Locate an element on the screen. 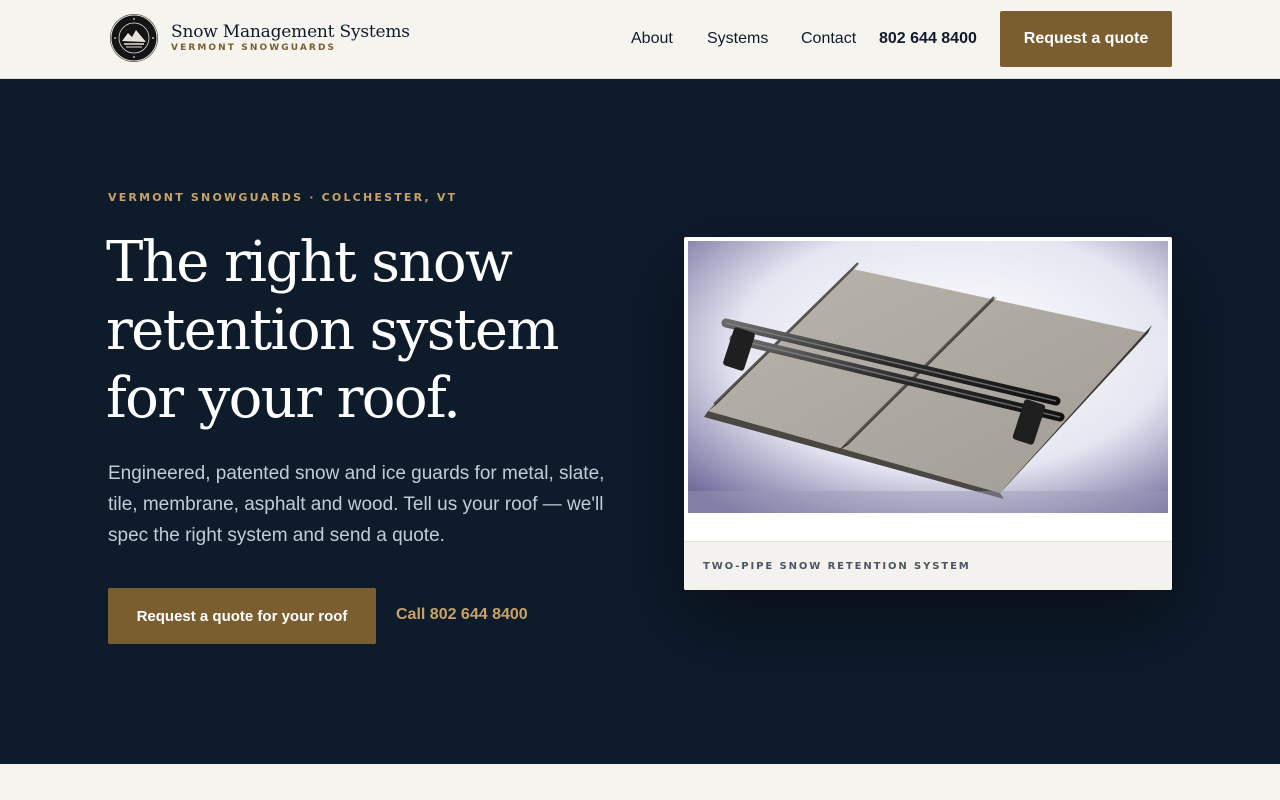 Image resolution: width=1280 pixels, height=800 pixels. nav-systems: Systems is located at coordinates (737, 39).